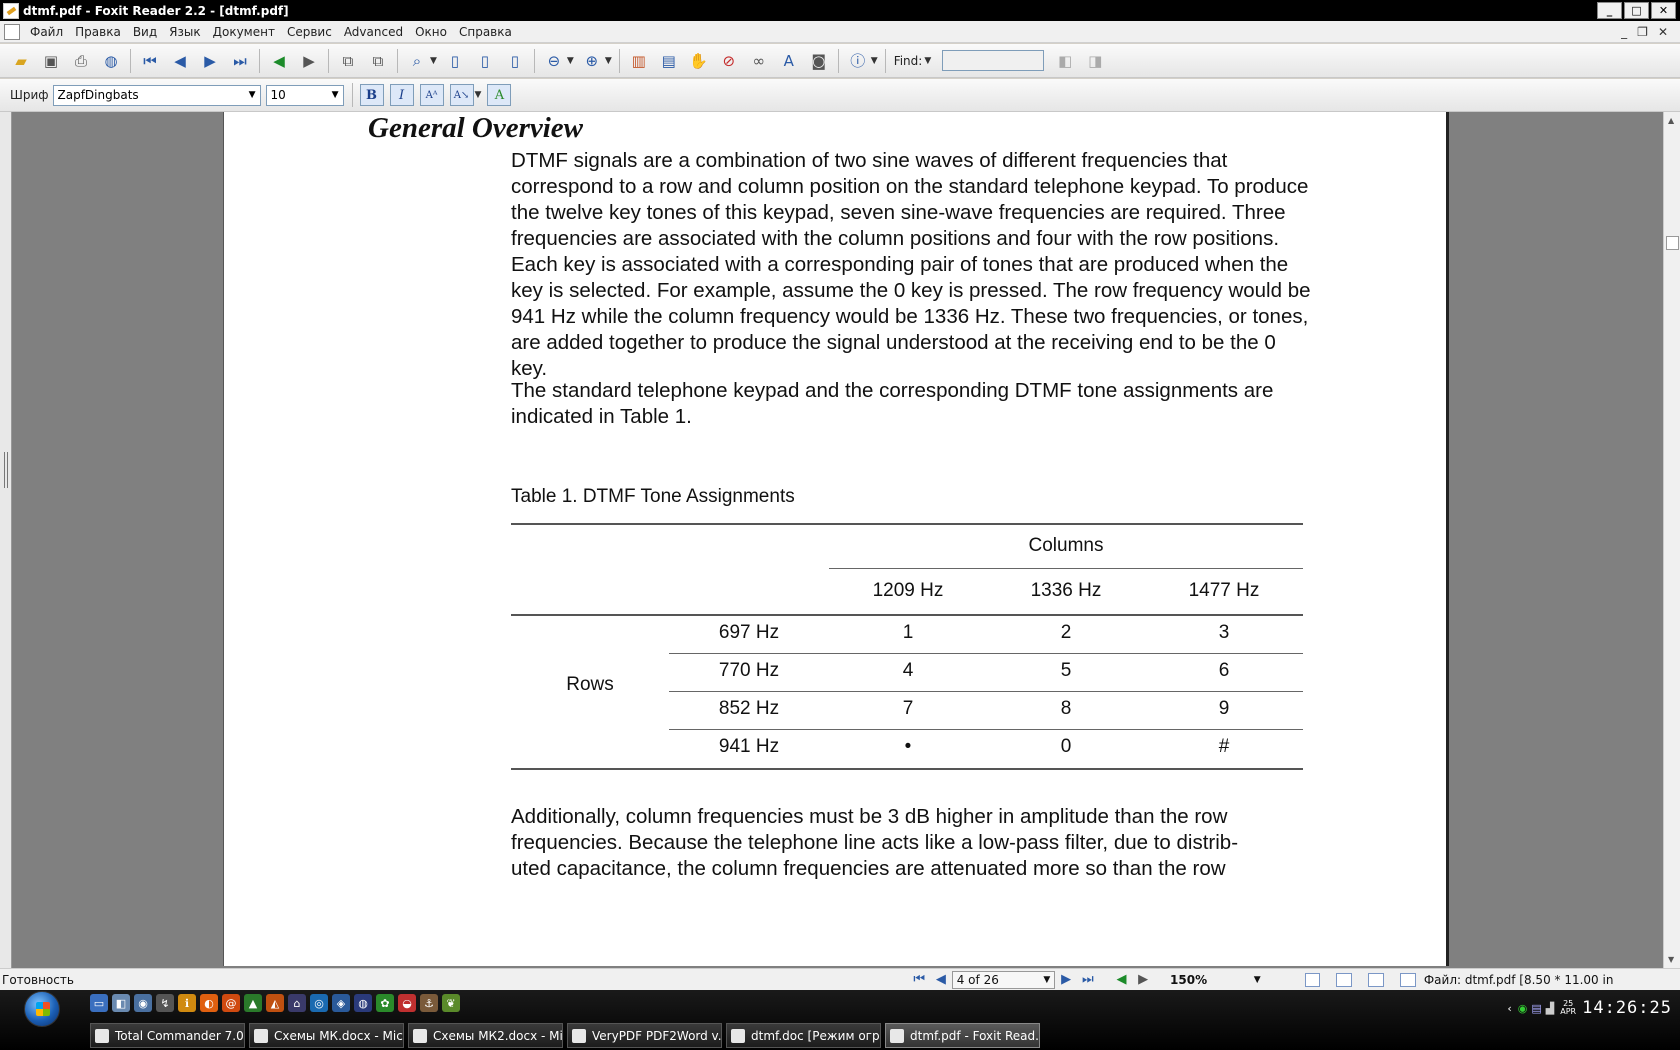 Image resolution: width=1680 pixels, height=1050 pixels. I want to click on zoom-icon: ⌕, so click(417, 61).